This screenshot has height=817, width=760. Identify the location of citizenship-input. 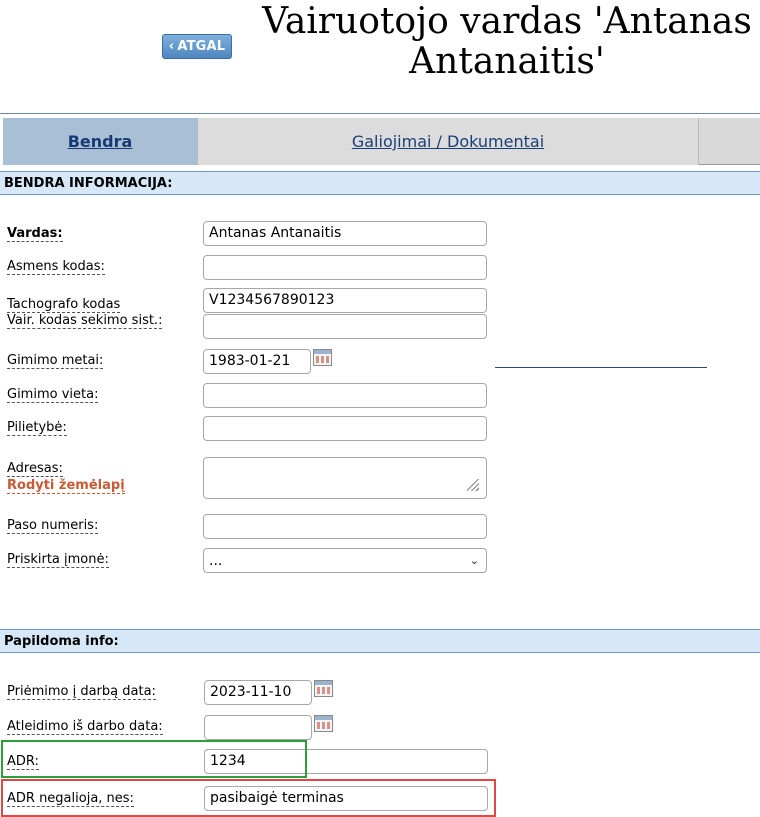
(345, 428).